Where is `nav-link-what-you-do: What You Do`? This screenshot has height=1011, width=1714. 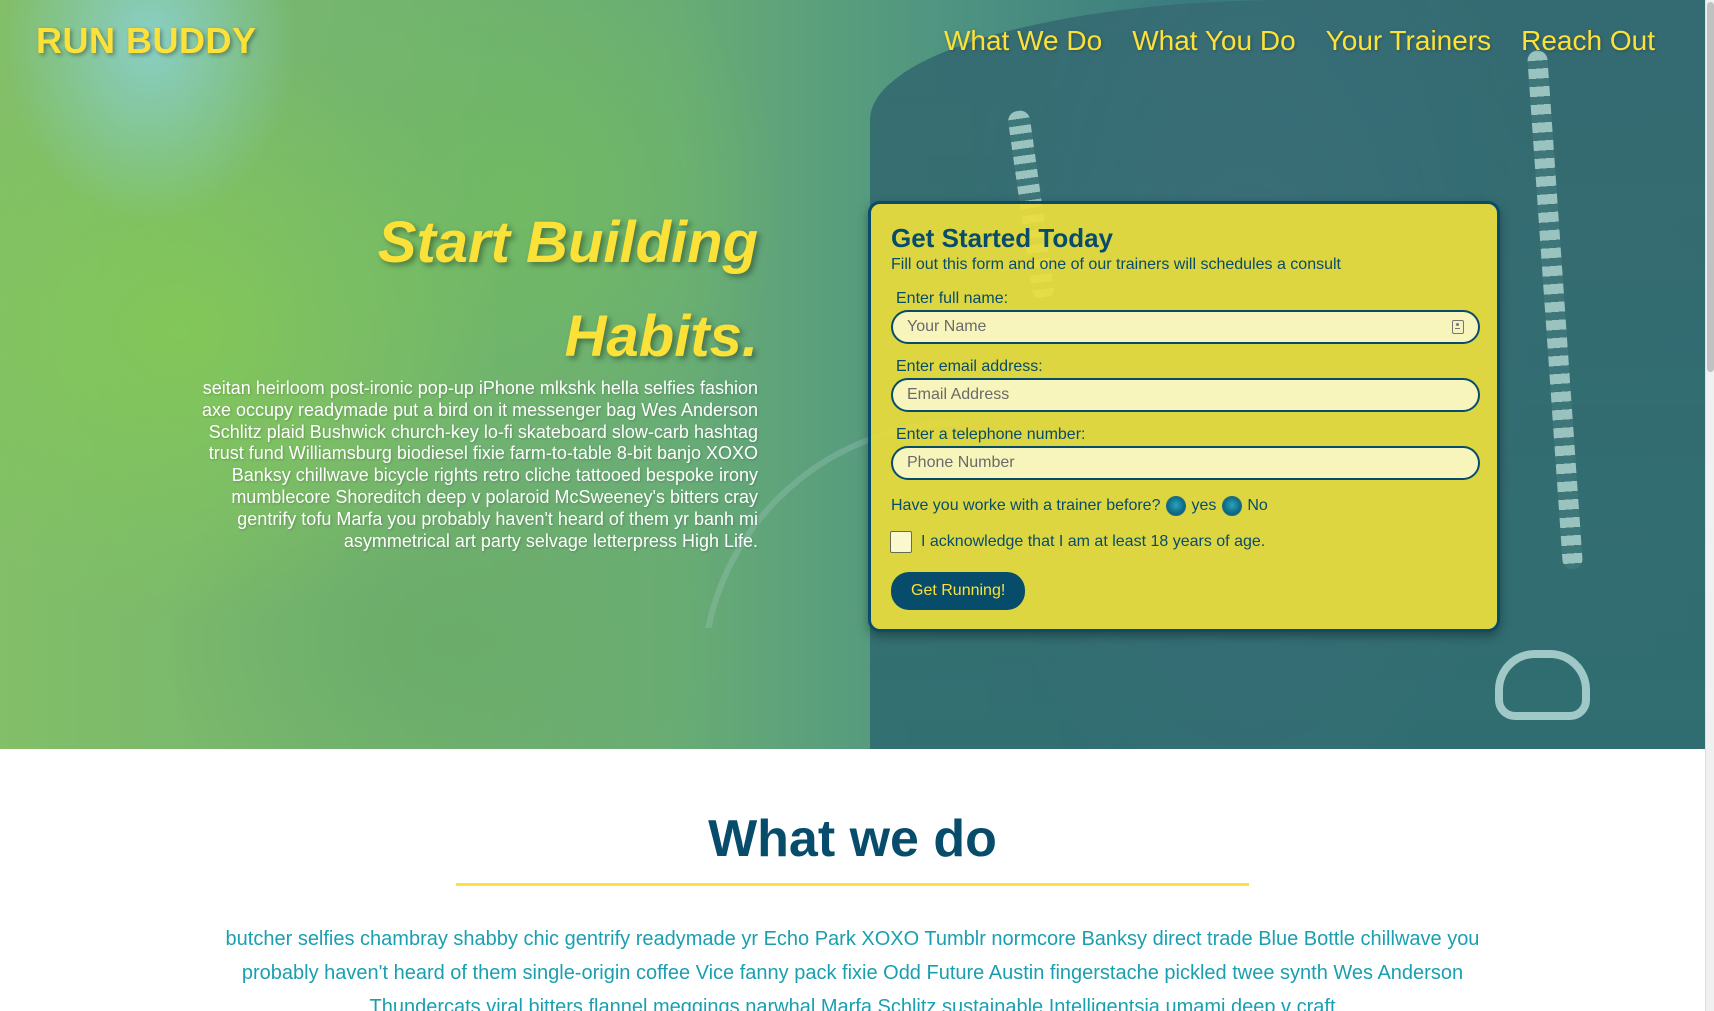 nav-link-what-you-do: What You Do is located at coordinates (1213, 41).